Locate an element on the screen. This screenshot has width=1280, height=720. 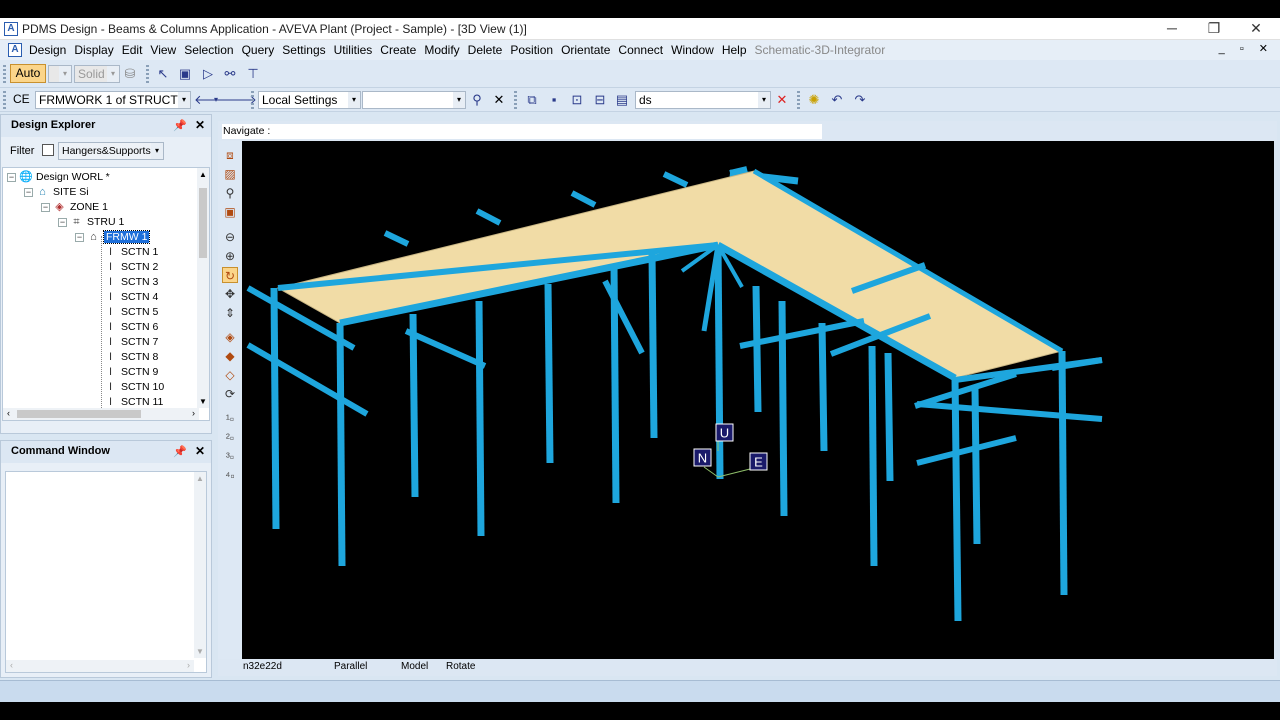
tree-horizontal-scrollbar: ‹ › is located at coordinates (101, 414).